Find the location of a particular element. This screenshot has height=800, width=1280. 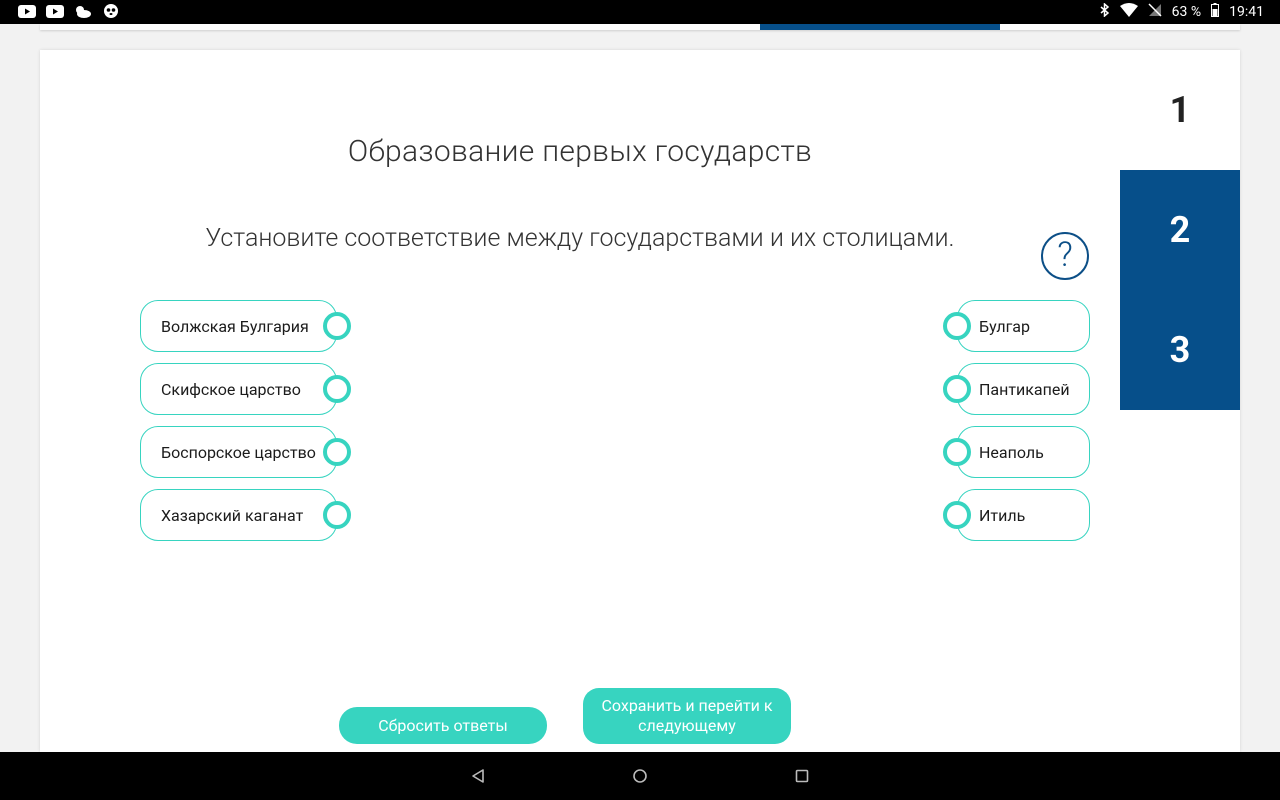

question-nav-item-3: 3 is located at coordinates (1180, 350).